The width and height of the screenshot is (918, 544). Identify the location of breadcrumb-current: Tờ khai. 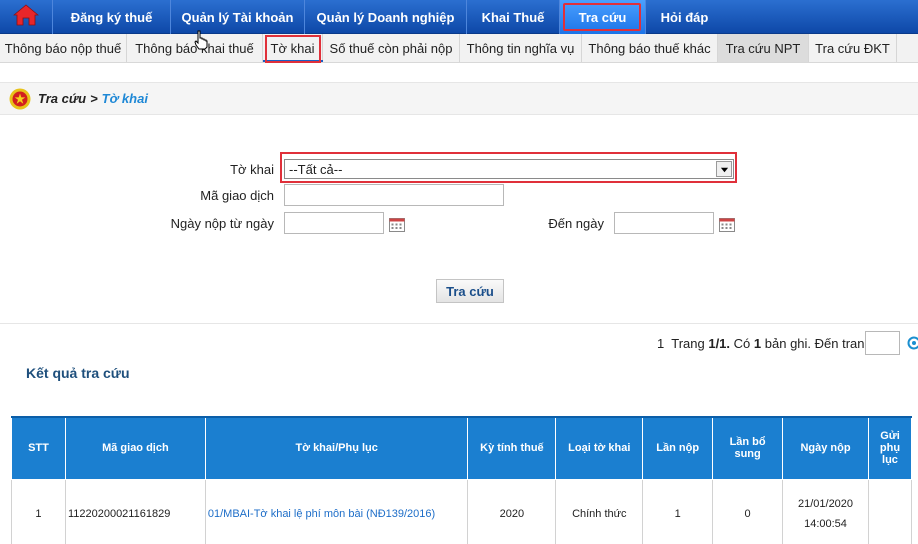
(124, 98).